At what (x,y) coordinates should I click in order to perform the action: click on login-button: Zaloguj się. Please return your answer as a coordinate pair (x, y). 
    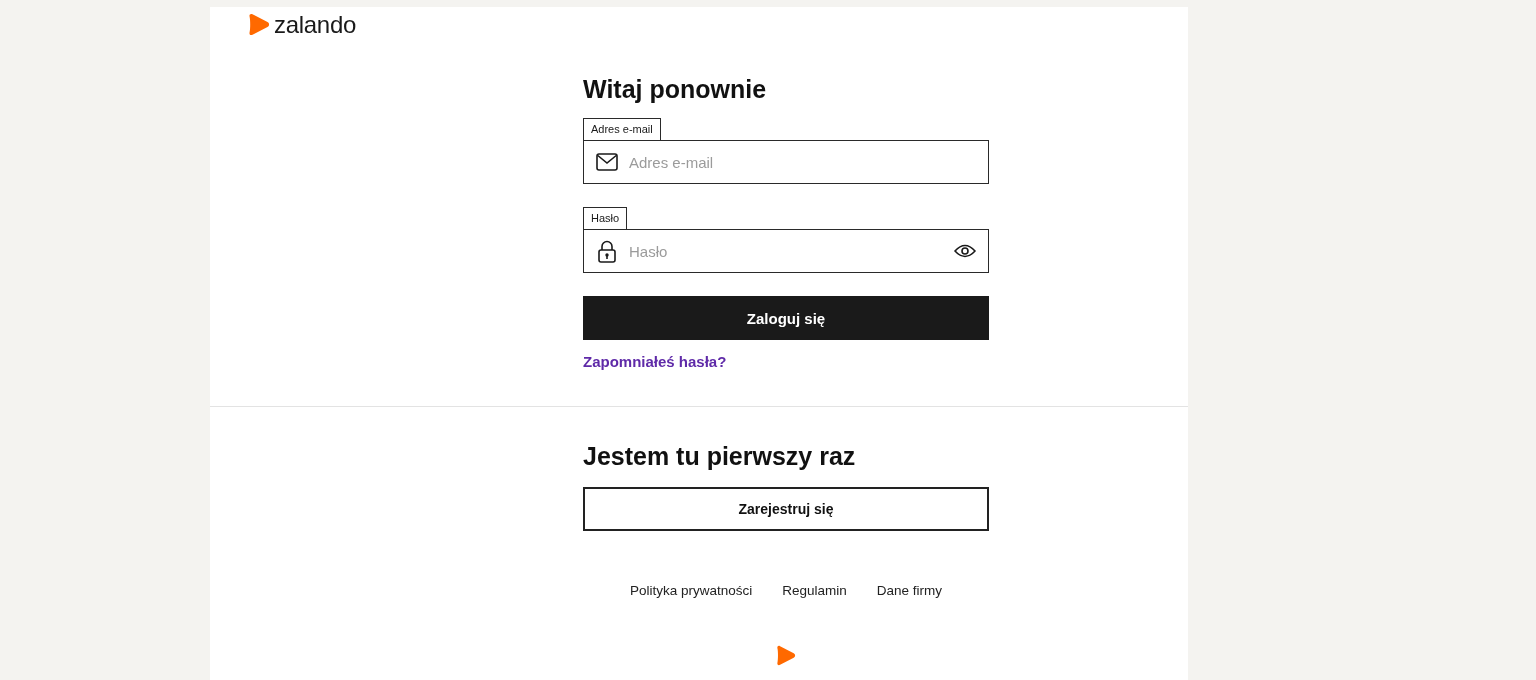
    Looking at the image, I should click on (786, 318).